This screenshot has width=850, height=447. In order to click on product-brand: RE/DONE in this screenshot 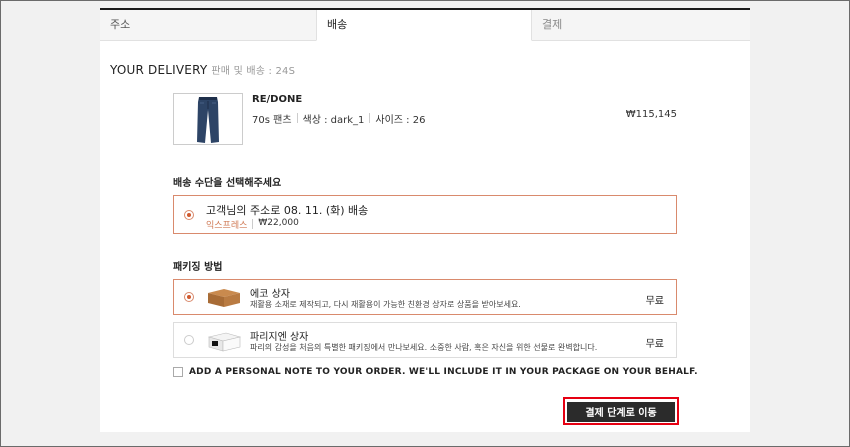, I will do `click(277, 99)`.